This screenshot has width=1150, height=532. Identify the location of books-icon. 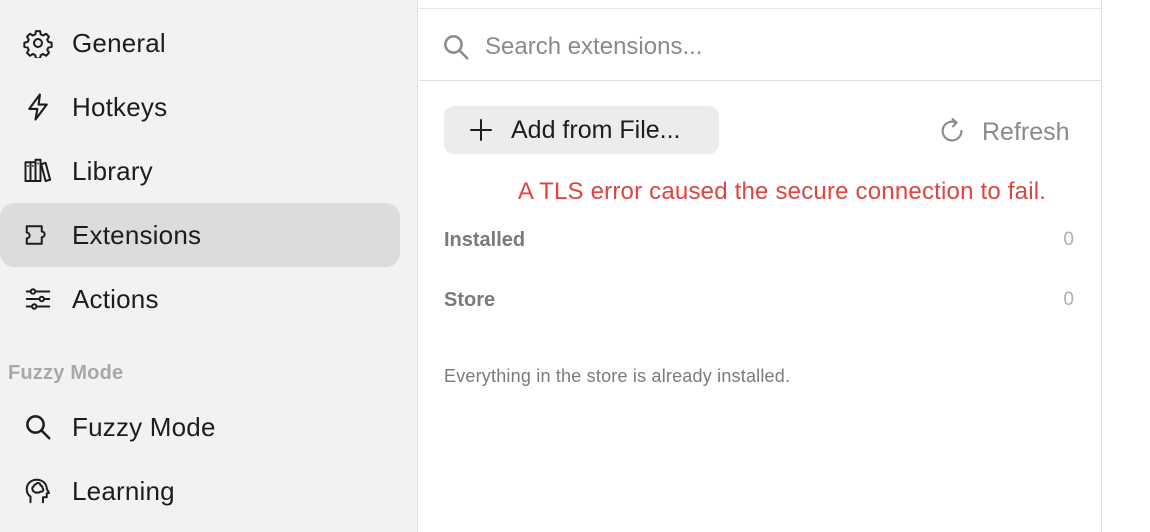
(38, 171).